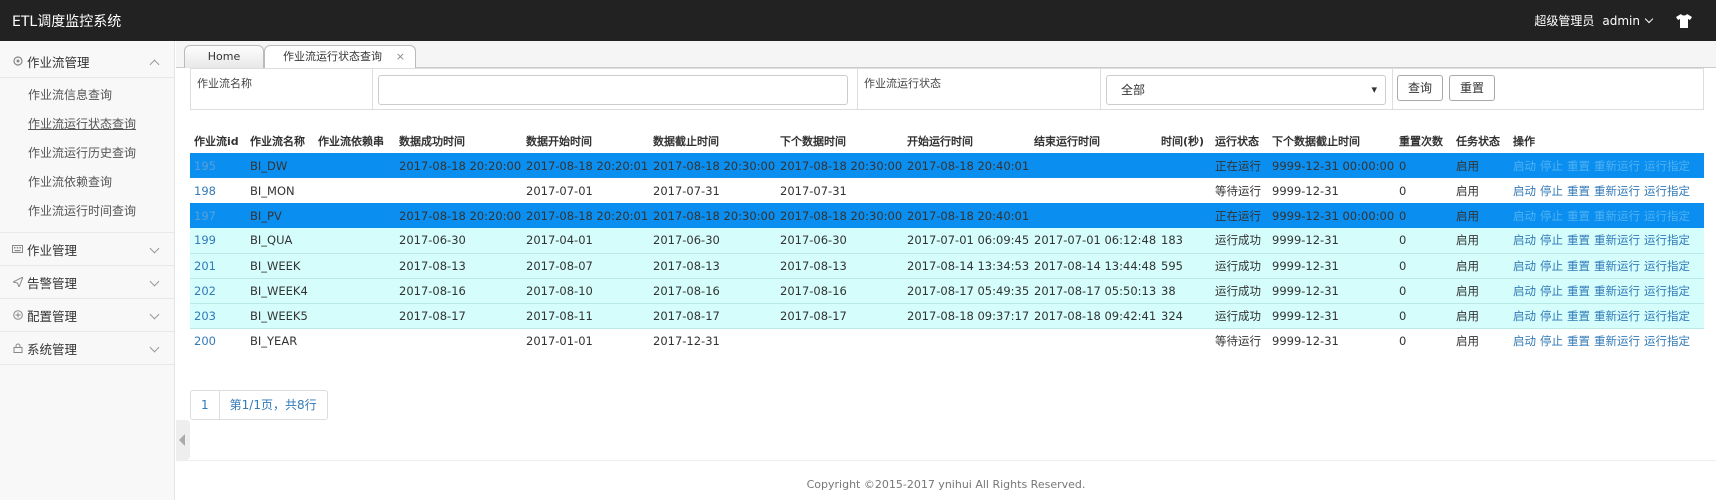  Describe the element at coordinates (87, 182) in the screenshot. I see `sidebar-item-workflow-dependency: 作业流依赖查询` at that location.